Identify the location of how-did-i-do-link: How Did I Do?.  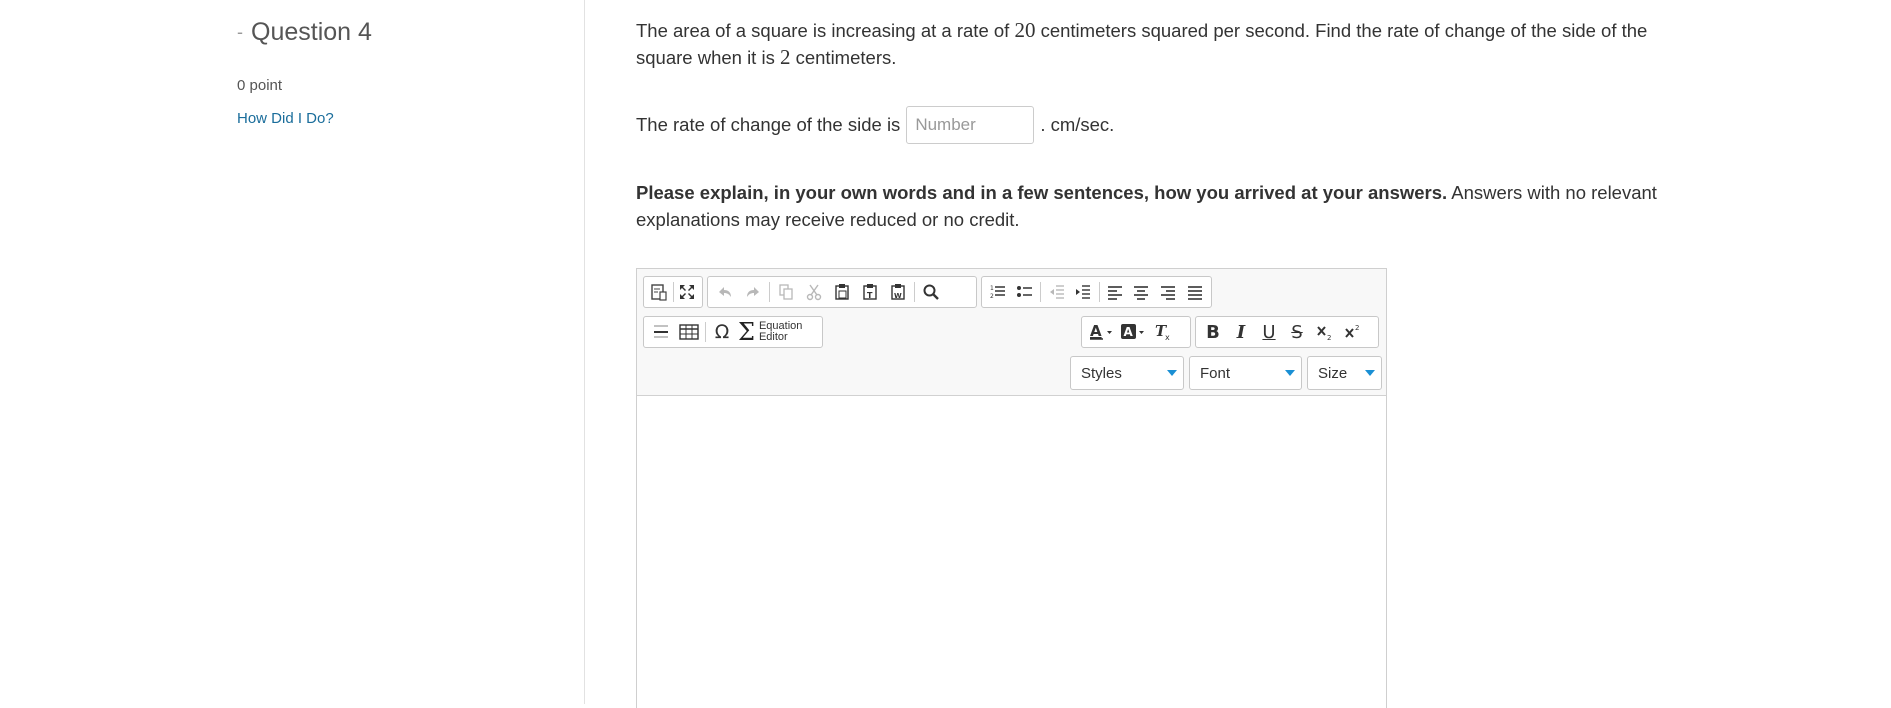
(285, 118).